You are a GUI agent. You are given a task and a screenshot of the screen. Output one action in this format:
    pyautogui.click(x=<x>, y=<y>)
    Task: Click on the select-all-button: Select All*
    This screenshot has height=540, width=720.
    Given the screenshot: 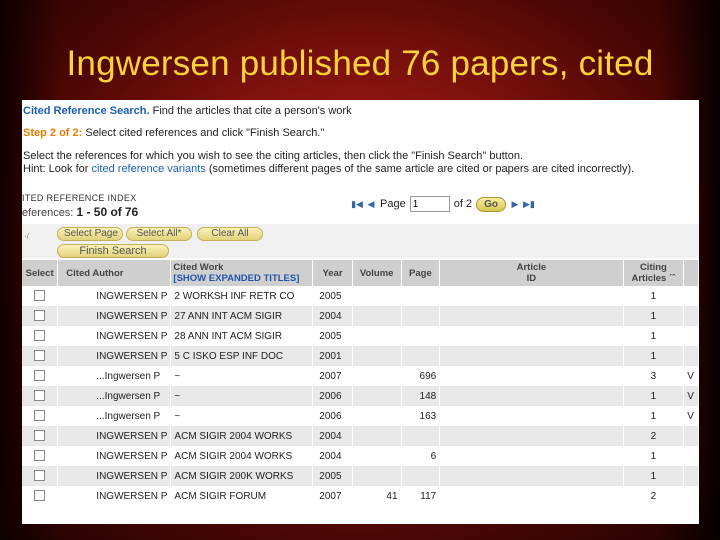 What is the action you would take?
    pyautogui.click(x=159, y=234)
    